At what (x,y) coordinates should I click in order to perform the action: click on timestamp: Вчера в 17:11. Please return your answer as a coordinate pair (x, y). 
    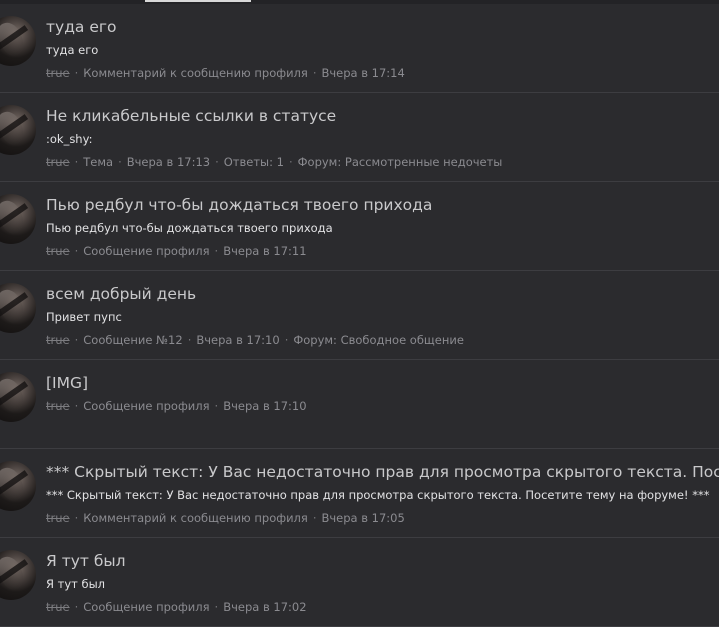
    Looking at the image, I should click on (265, 251).